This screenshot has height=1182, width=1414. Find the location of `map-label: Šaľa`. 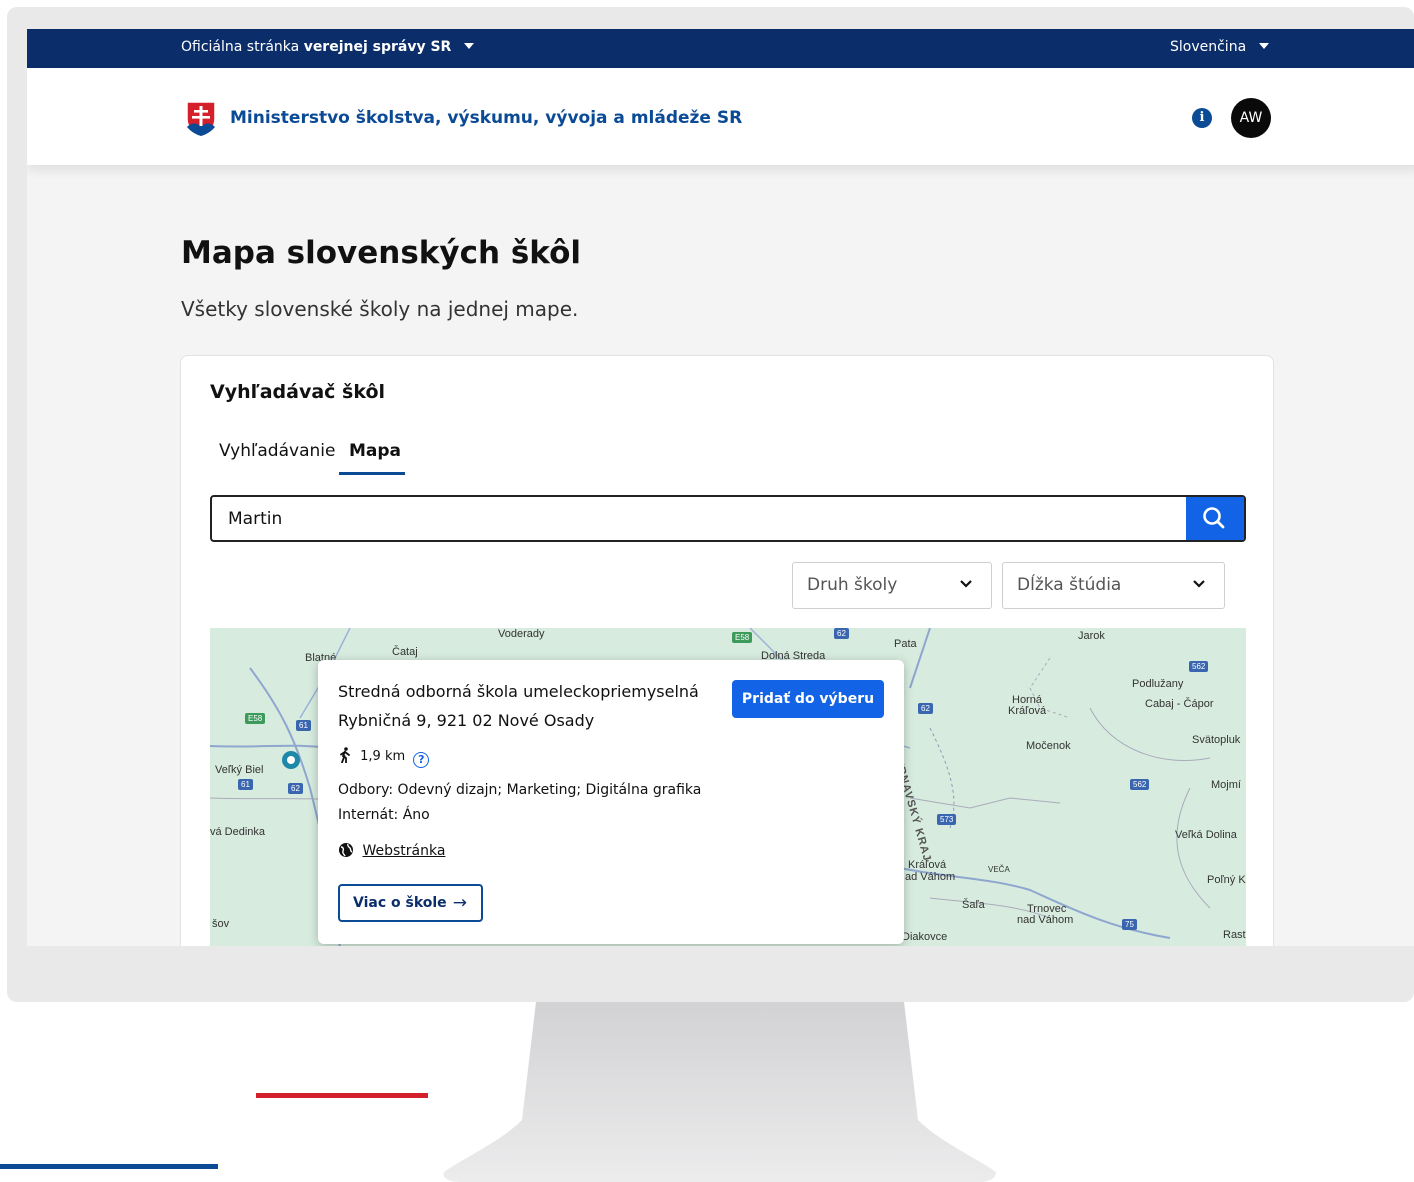

map-label: Šaľa is located at coordinates (973, 905).